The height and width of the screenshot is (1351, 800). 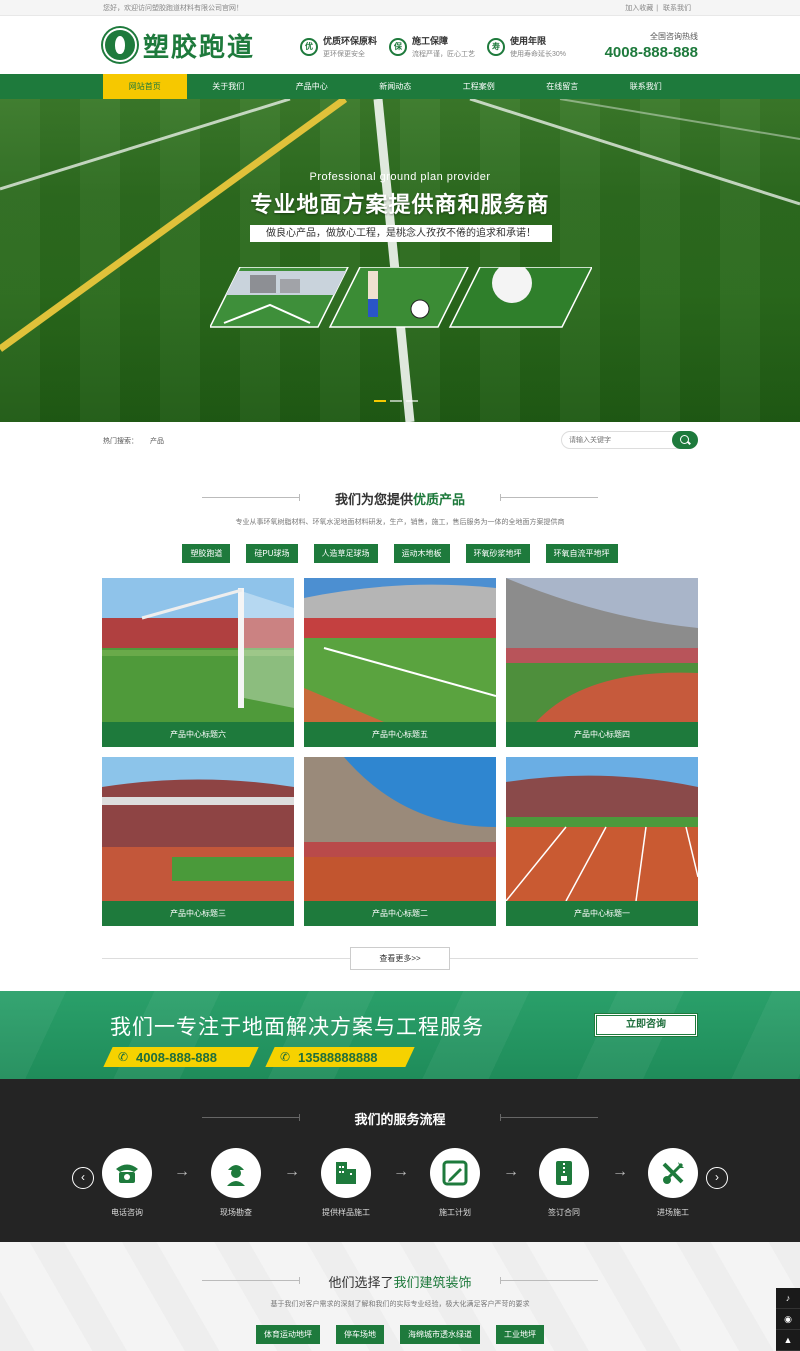 What do you see at coordinates (181, 1057) in the screenshot?
I see `cta-phone: ✆ 4008-888-888` at bounding box center [181, 1057].